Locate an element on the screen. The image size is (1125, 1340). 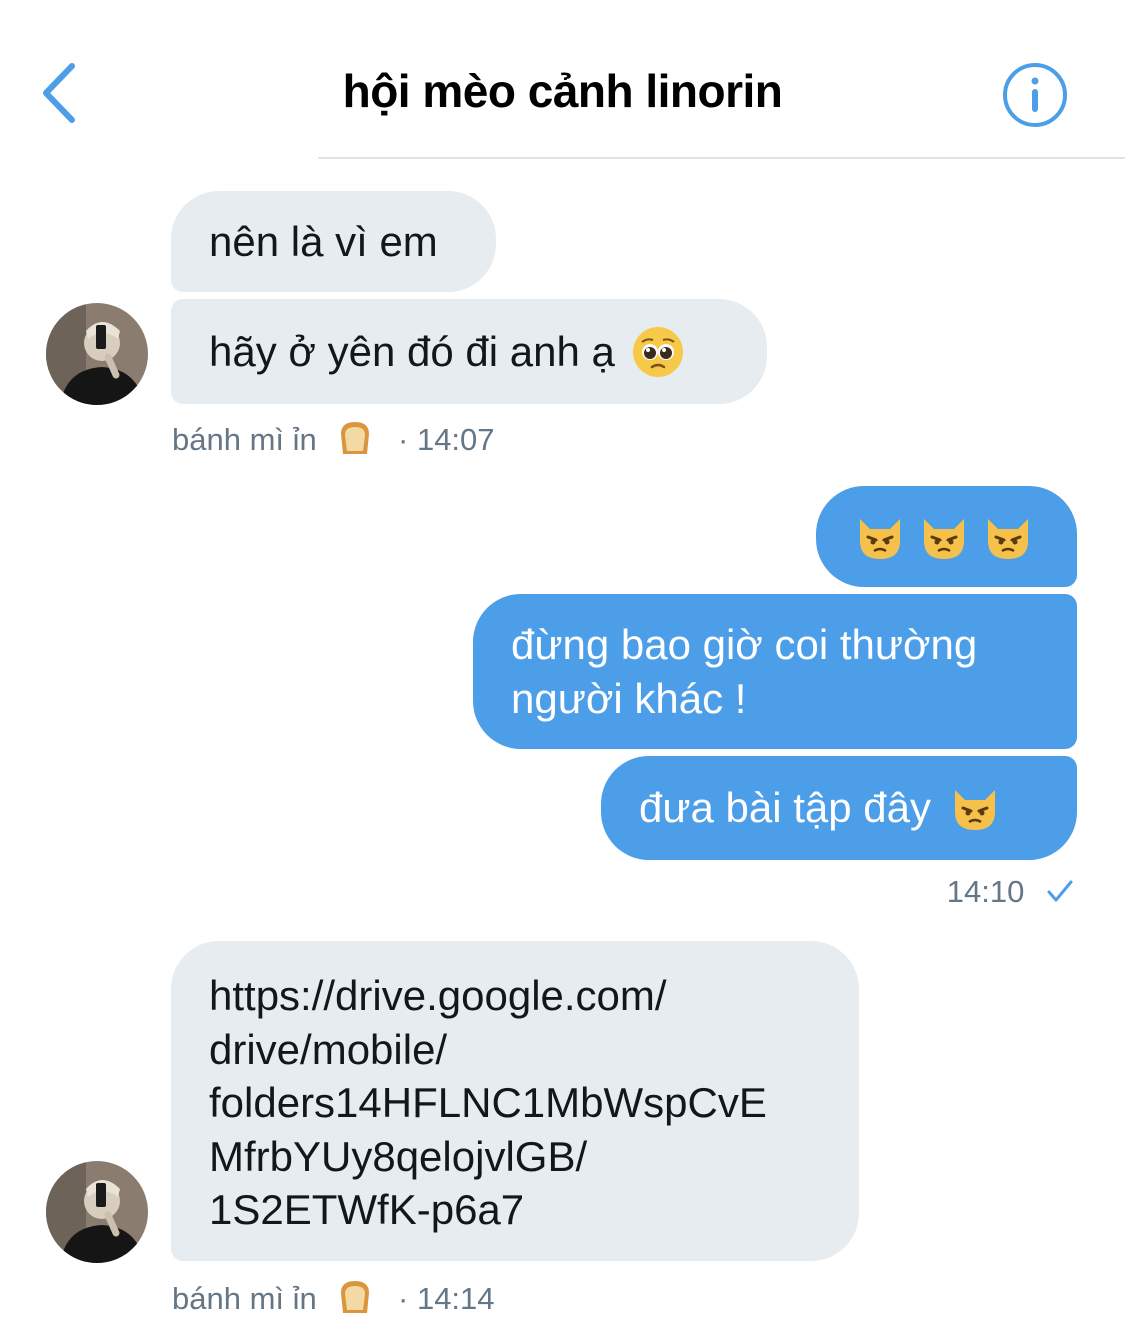
pleading-face-emoji-icon is located at coordinates (657, 351).